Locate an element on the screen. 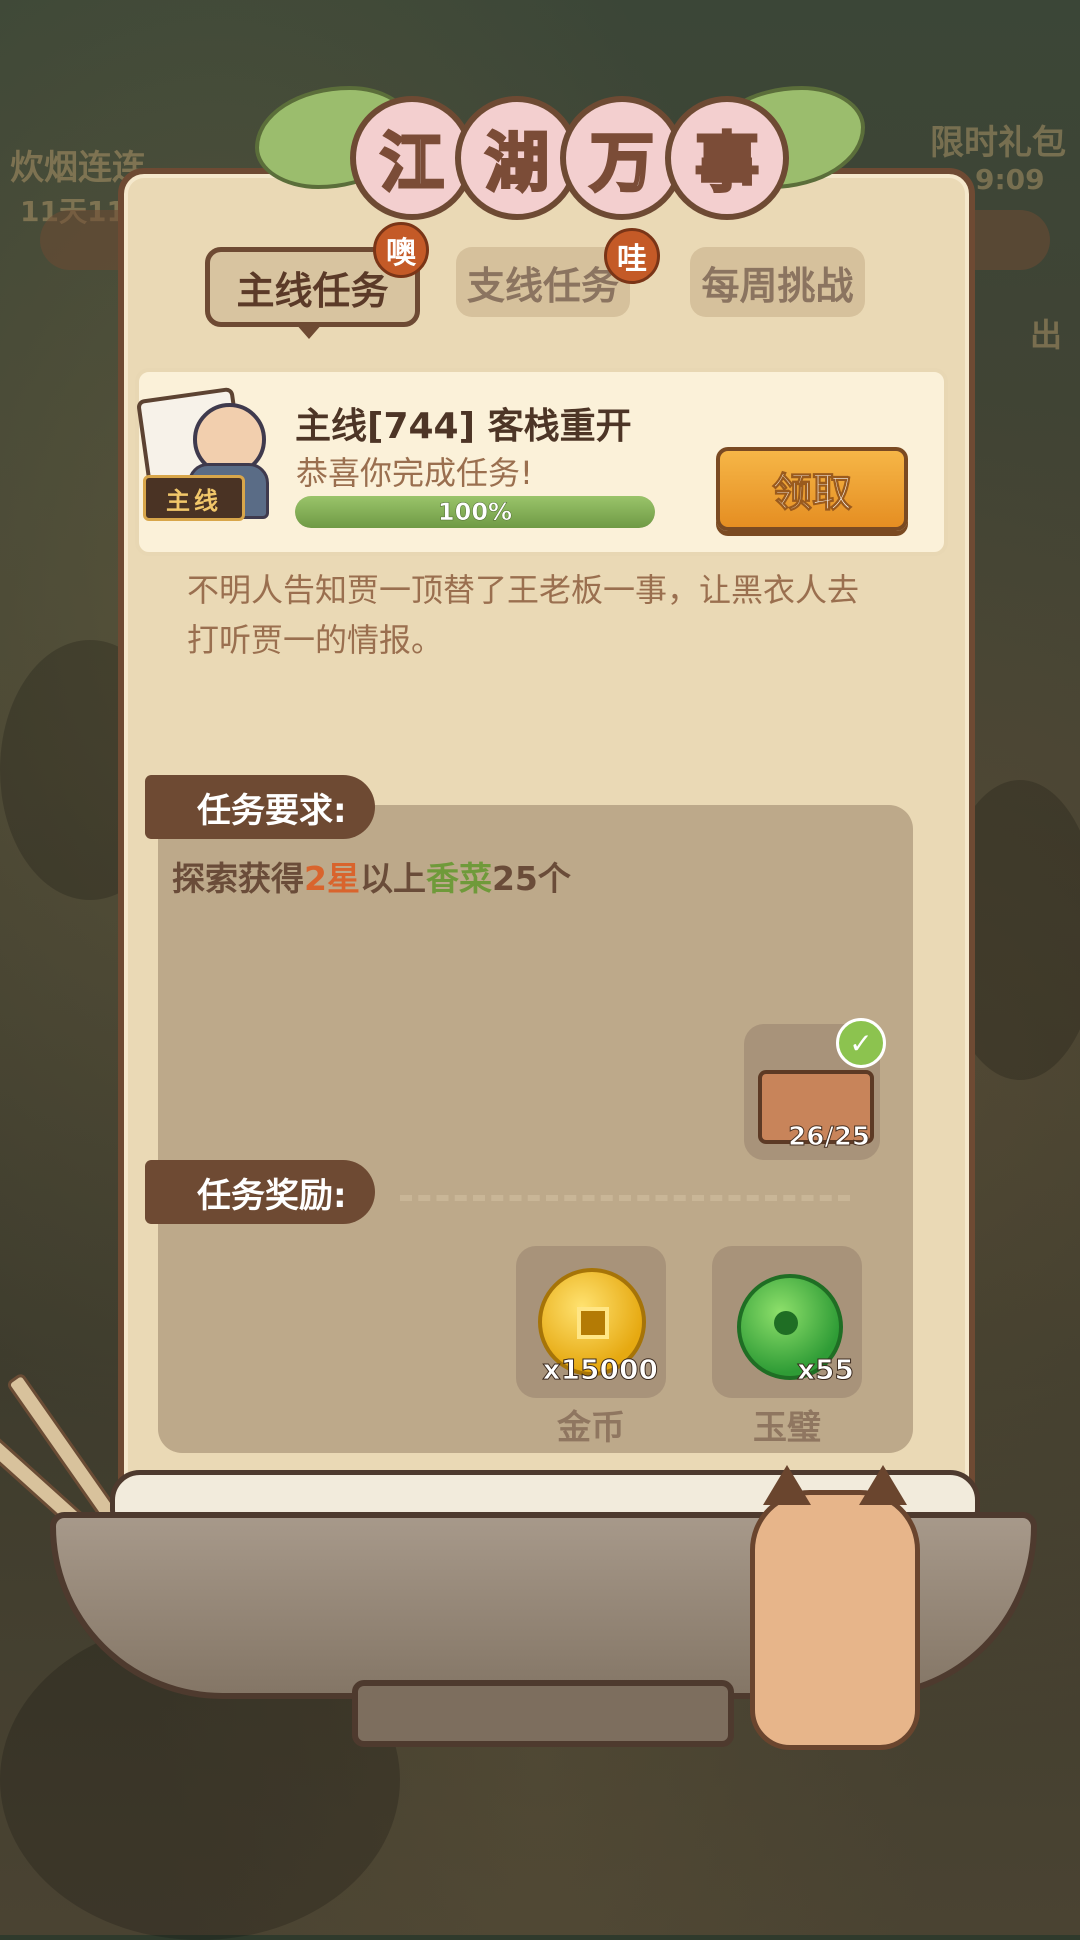 The height and width of the screenshot is (1940, 1080). bowl-base is located at coordinates (543, 1713).